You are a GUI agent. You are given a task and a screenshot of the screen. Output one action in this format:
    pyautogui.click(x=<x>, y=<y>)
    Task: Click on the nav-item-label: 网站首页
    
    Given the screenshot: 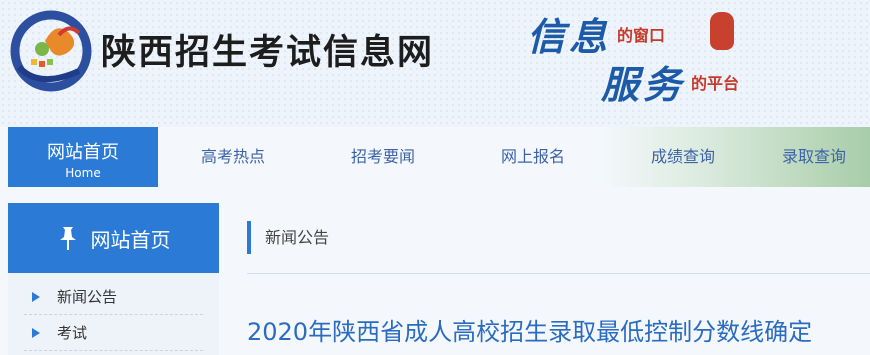 What is the action you would take?
    pyautogui.click(x=83, y=152)
    